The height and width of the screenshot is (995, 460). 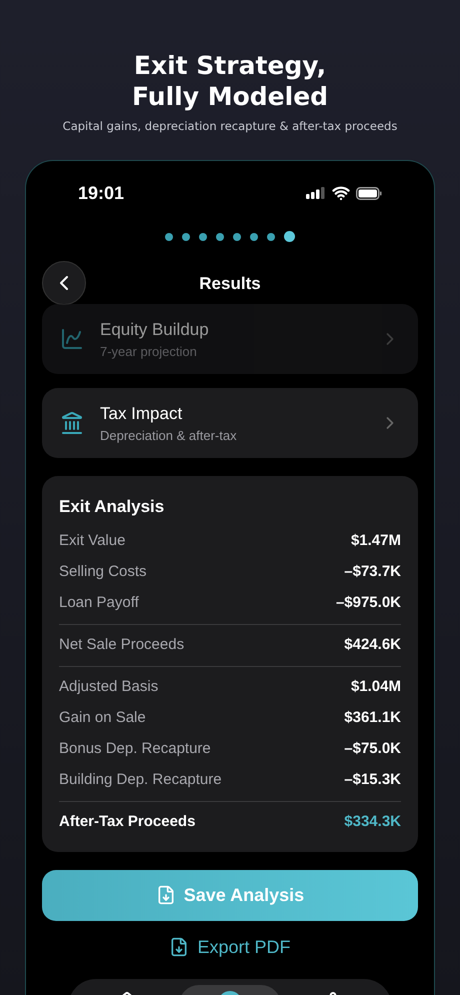 What do you see at coordinates (112, 507) in the screenshot?
I see `card-heading: Exit Analysis` at bounding box center [112, 507].